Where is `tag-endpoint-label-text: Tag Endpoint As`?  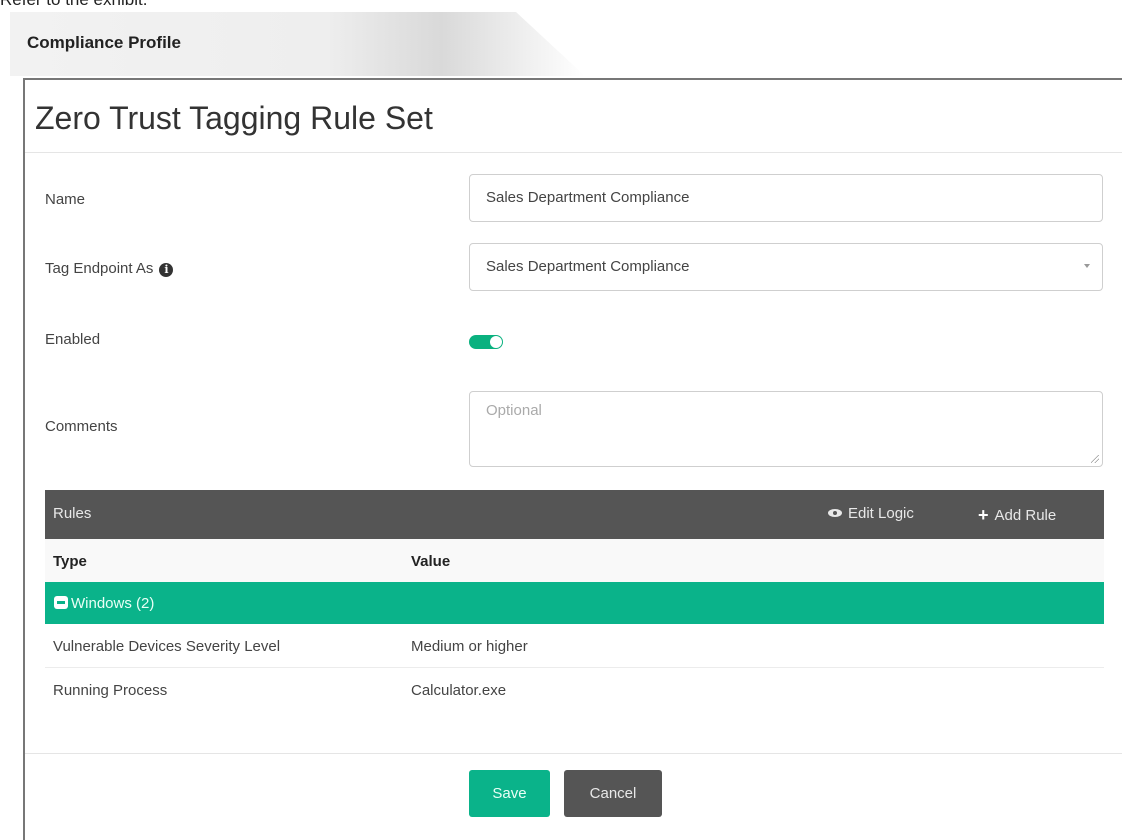
tag-endpoint-label-text: Tag Endpoint As is located at coordinates (99, 268).